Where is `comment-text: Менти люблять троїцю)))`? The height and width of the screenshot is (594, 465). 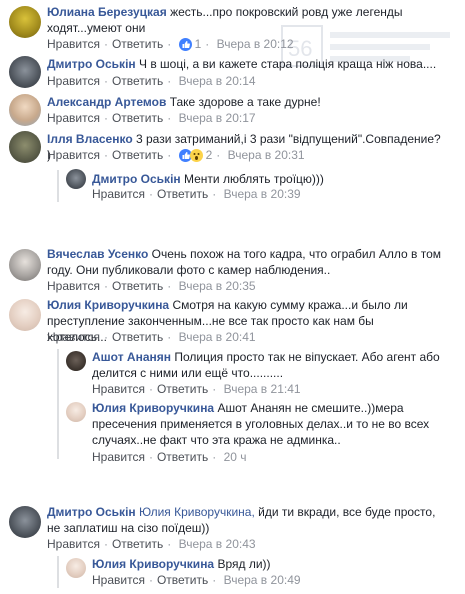 comment-text: Менти люблять троїцю))) is located at coordinates (254, 179).